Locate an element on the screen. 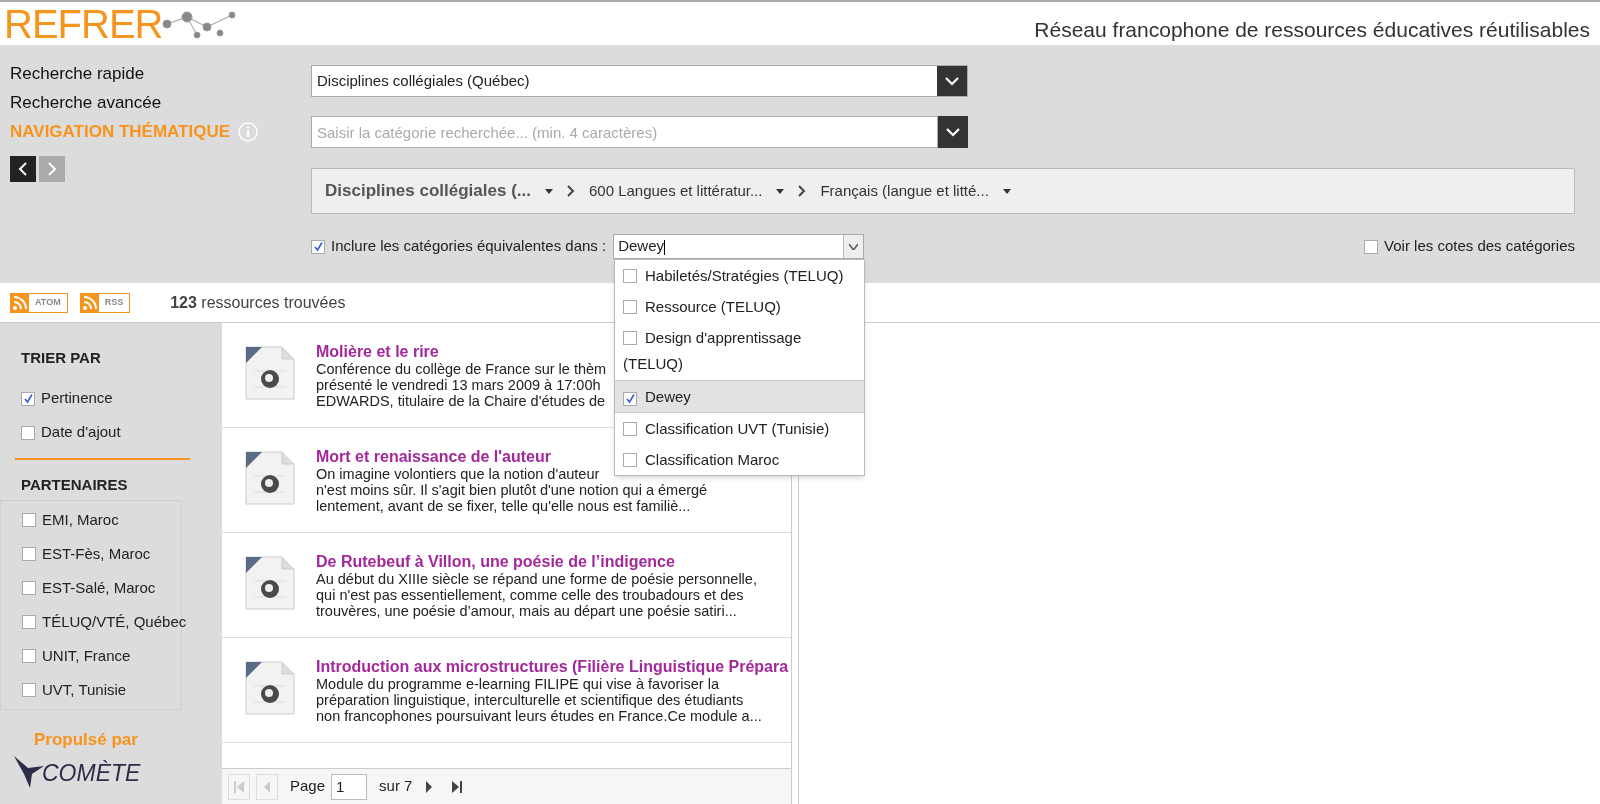 The image size is (1600, 804). first-page-button is located at coordinates (239, 786).